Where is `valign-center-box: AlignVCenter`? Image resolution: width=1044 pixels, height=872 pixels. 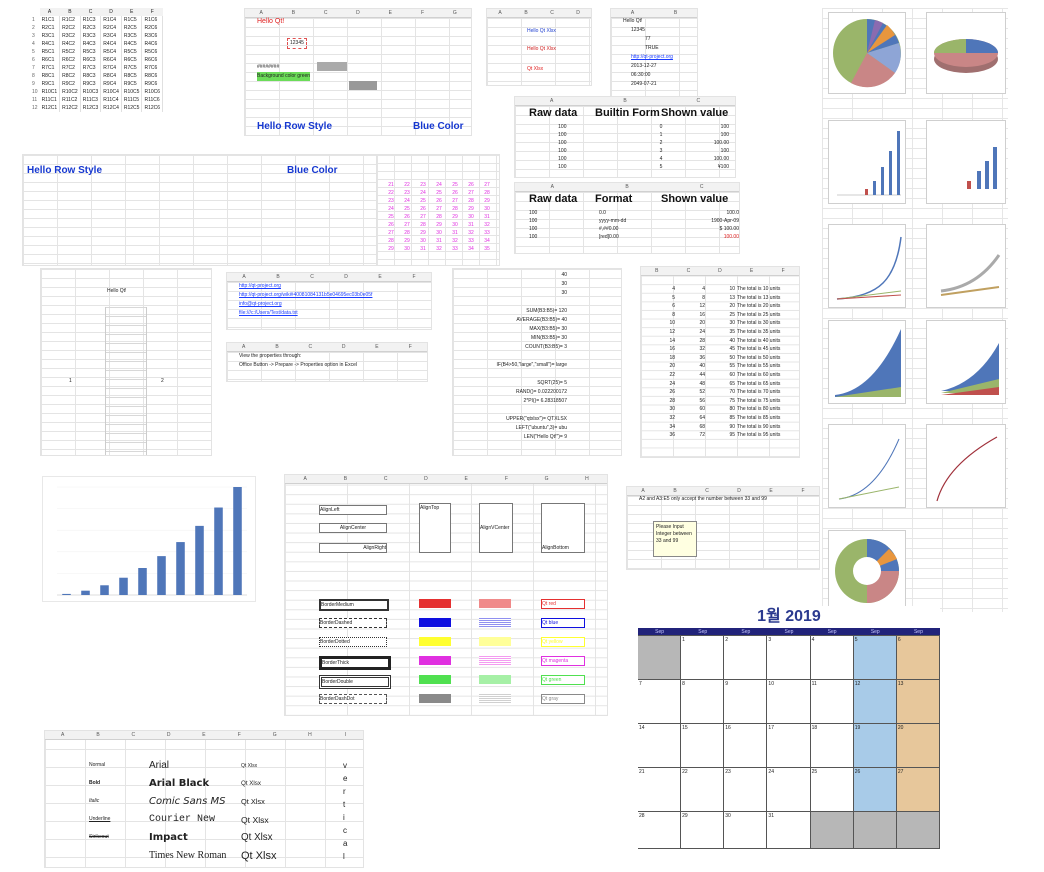
valign-center-box: AlignVCenter is located at coordinates (496, 528).